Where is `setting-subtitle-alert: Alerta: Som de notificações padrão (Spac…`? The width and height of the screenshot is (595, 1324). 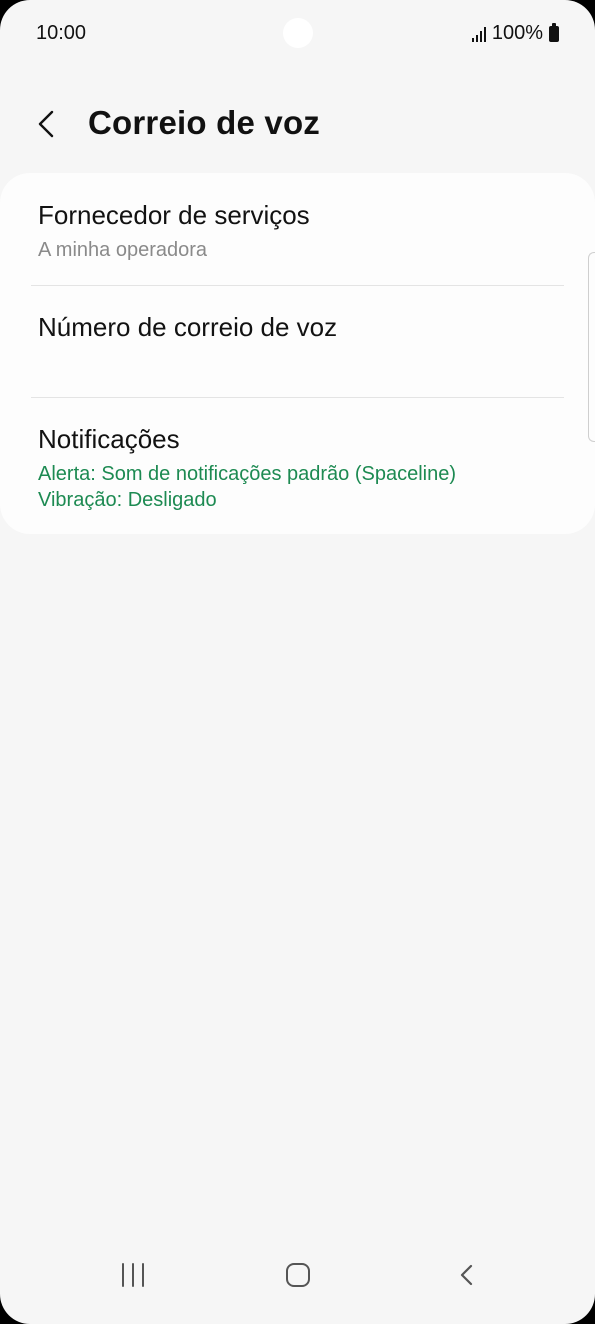
setting-subtitle-alert: Alerta: Som de notificações padrão (Spac… is located at coordinates (247, 474).